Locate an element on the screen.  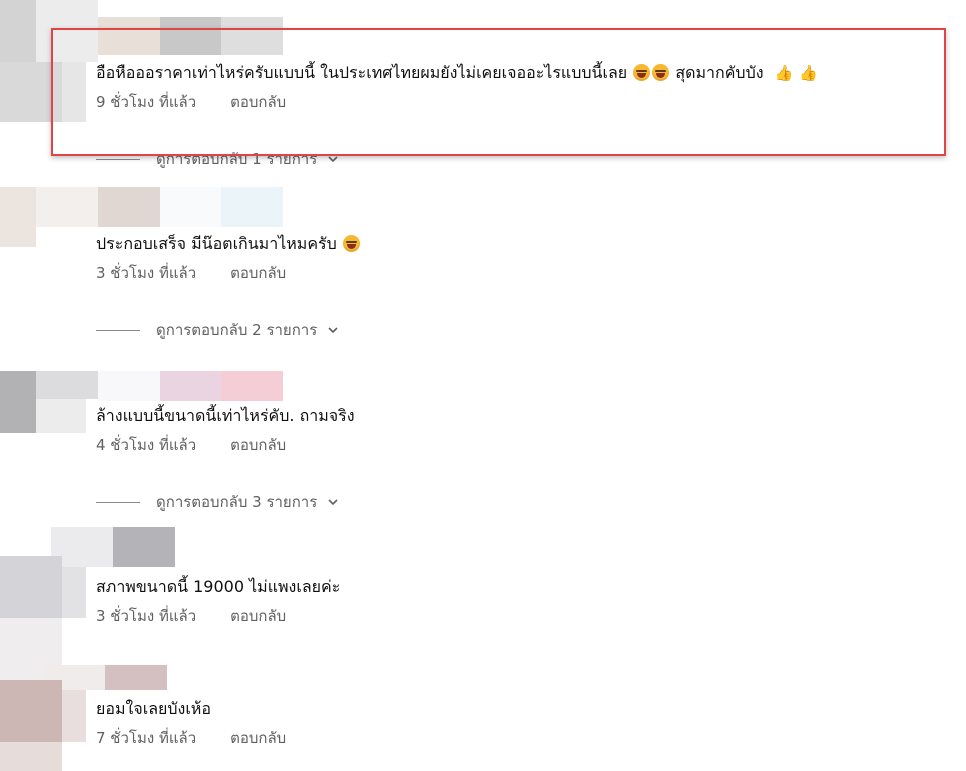
view-replies-label: ดูการตอบกลับ 3 รายการ is located at coordinates (237, 502).